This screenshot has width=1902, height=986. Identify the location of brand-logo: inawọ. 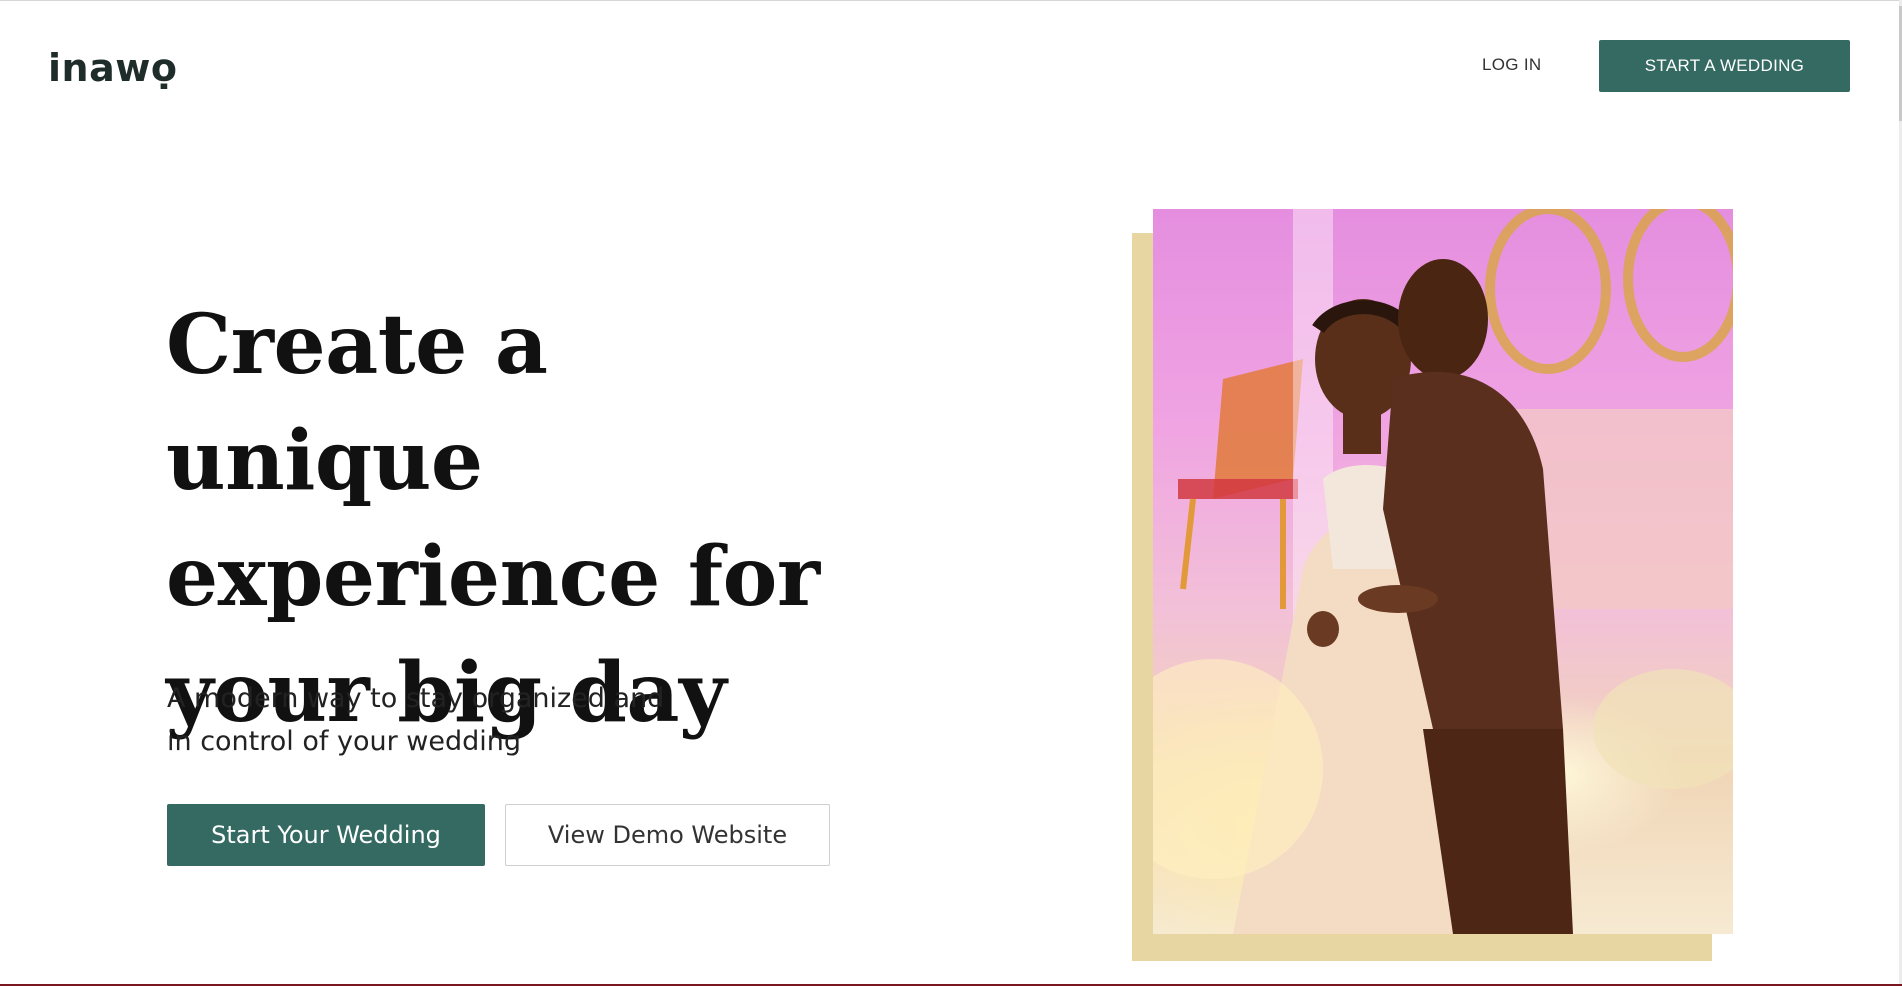
(112, 68).